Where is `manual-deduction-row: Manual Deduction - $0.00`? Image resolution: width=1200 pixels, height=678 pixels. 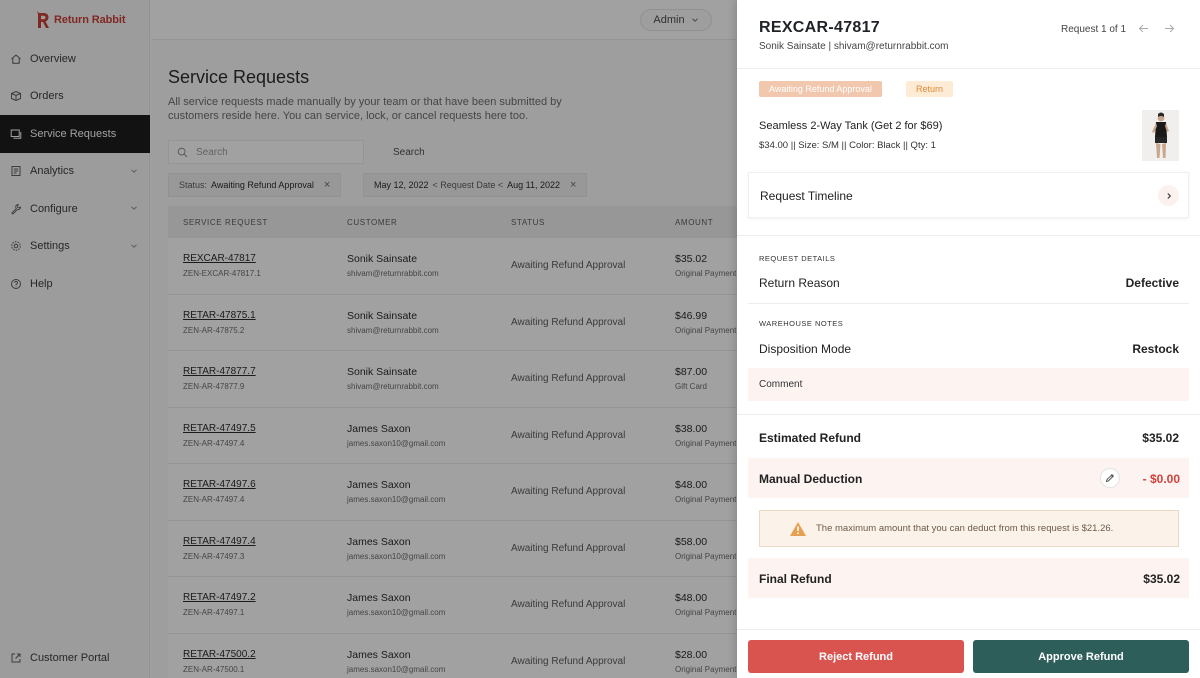 manual-deduction-row: Manual Deduction - $0.00 is located at coordinates (968, 478).